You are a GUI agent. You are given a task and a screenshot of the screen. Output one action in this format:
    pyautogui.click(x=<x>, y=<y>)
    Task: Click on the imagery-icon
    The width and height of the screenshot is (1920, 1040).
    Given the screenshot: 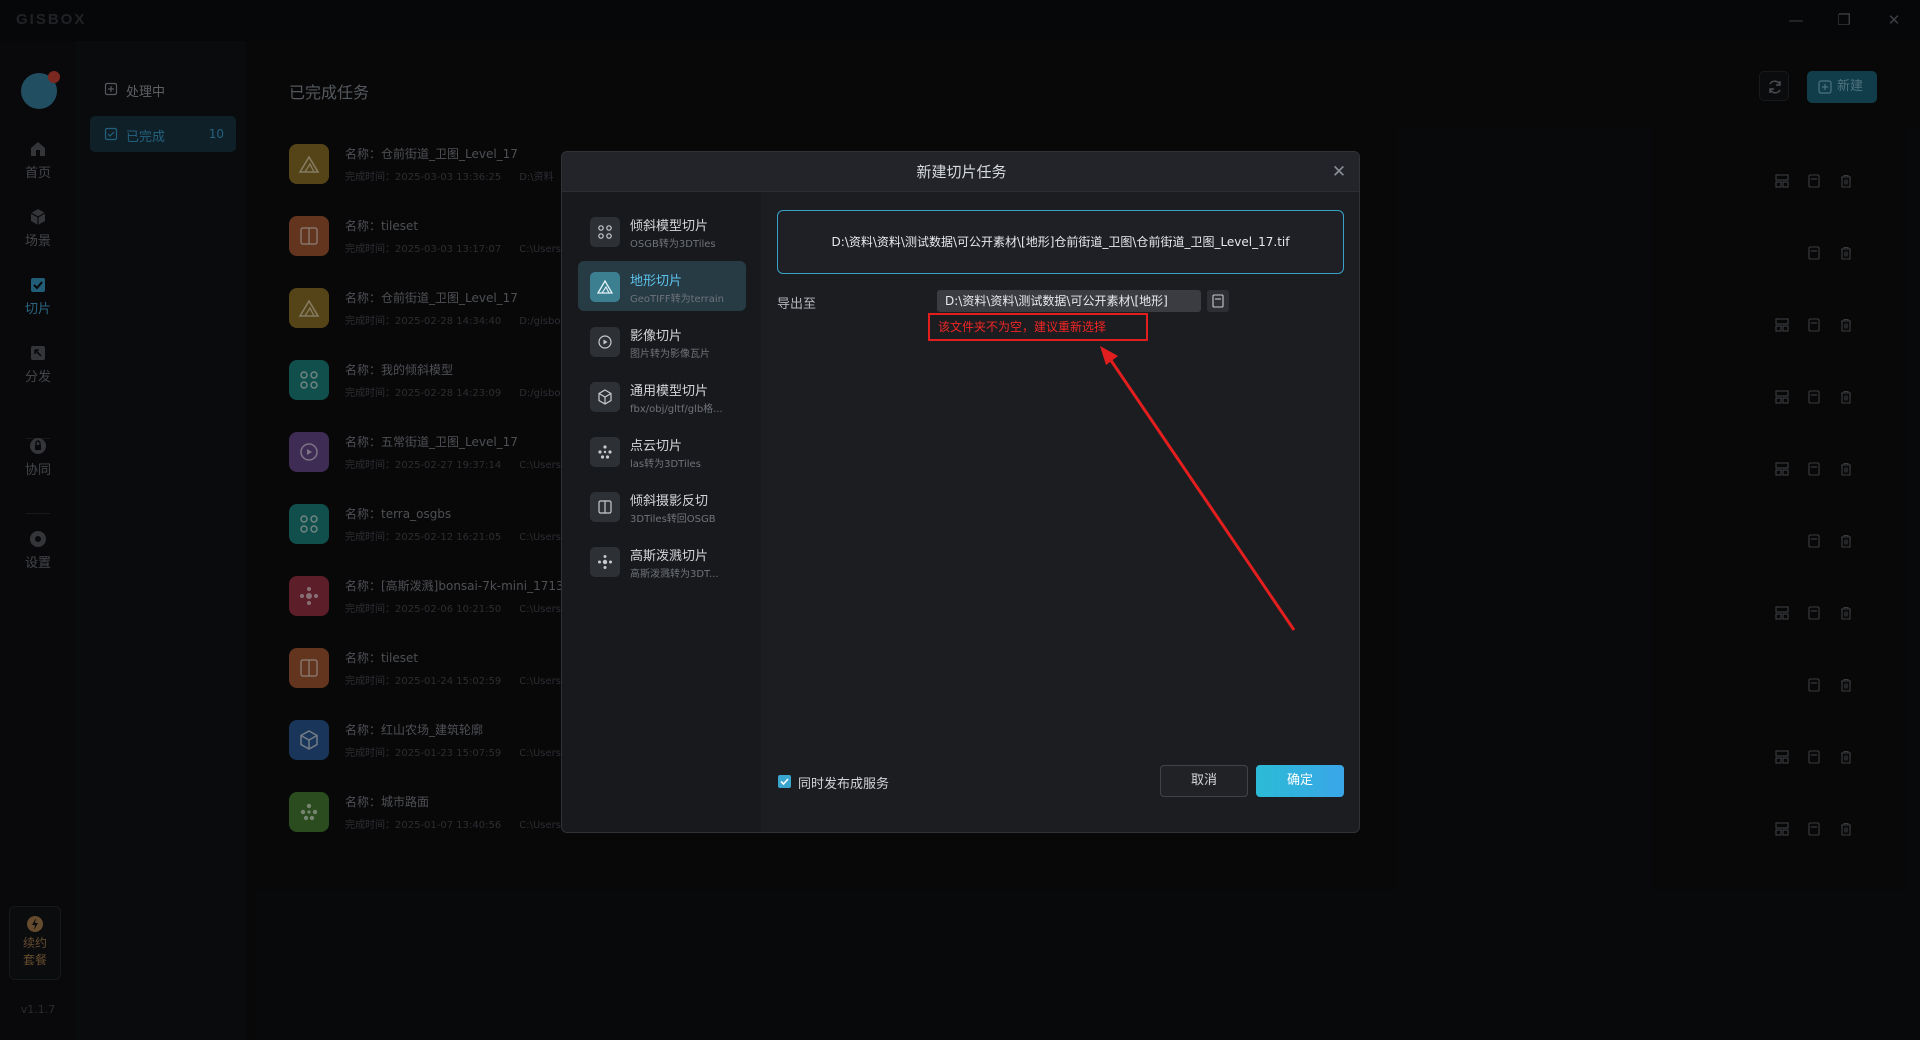 What is the action you would take?
    pyautogui.click(x=605, y=342)
    